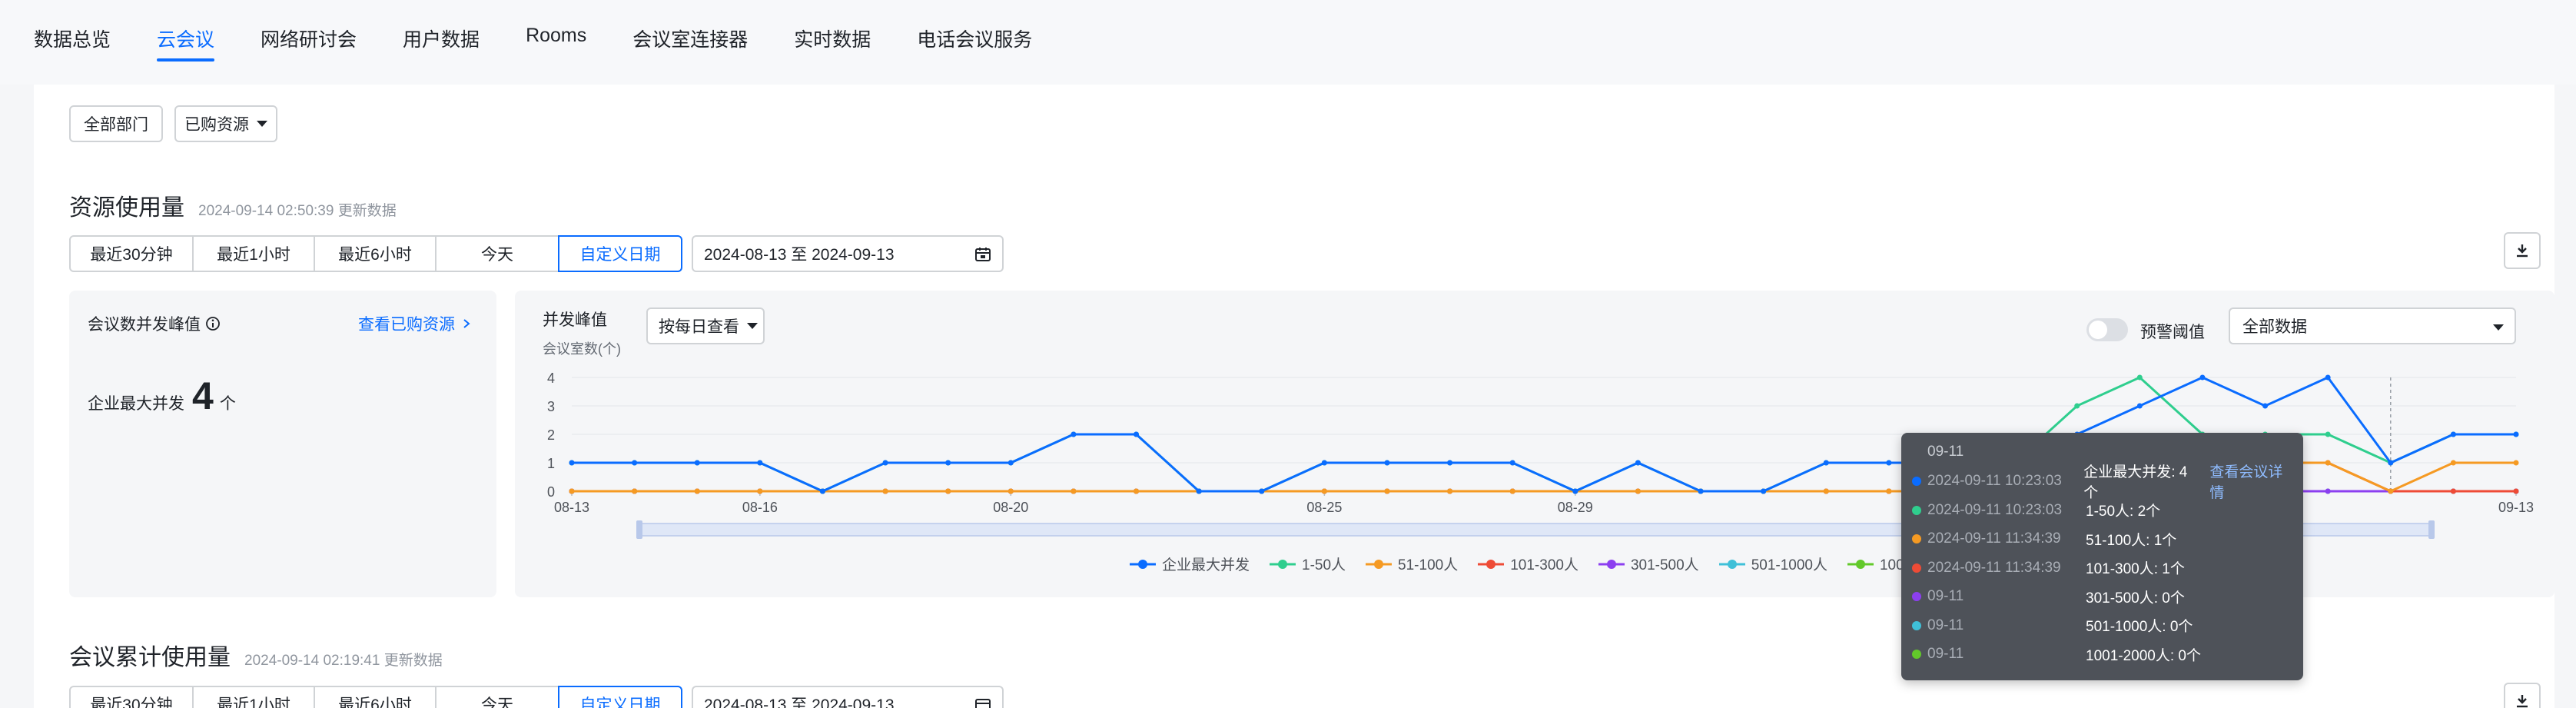 This screenshot has height=708, width=2576. I want to click on view-meeting-details-link: 查看会议详情, so click(2252, 481).